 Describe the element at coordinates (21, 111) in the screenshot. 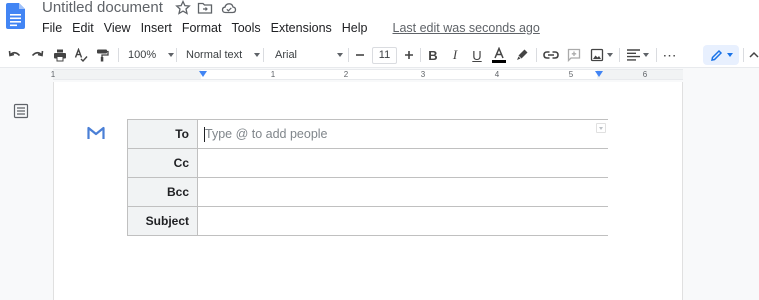

I see `document-outline-icon` at that location.